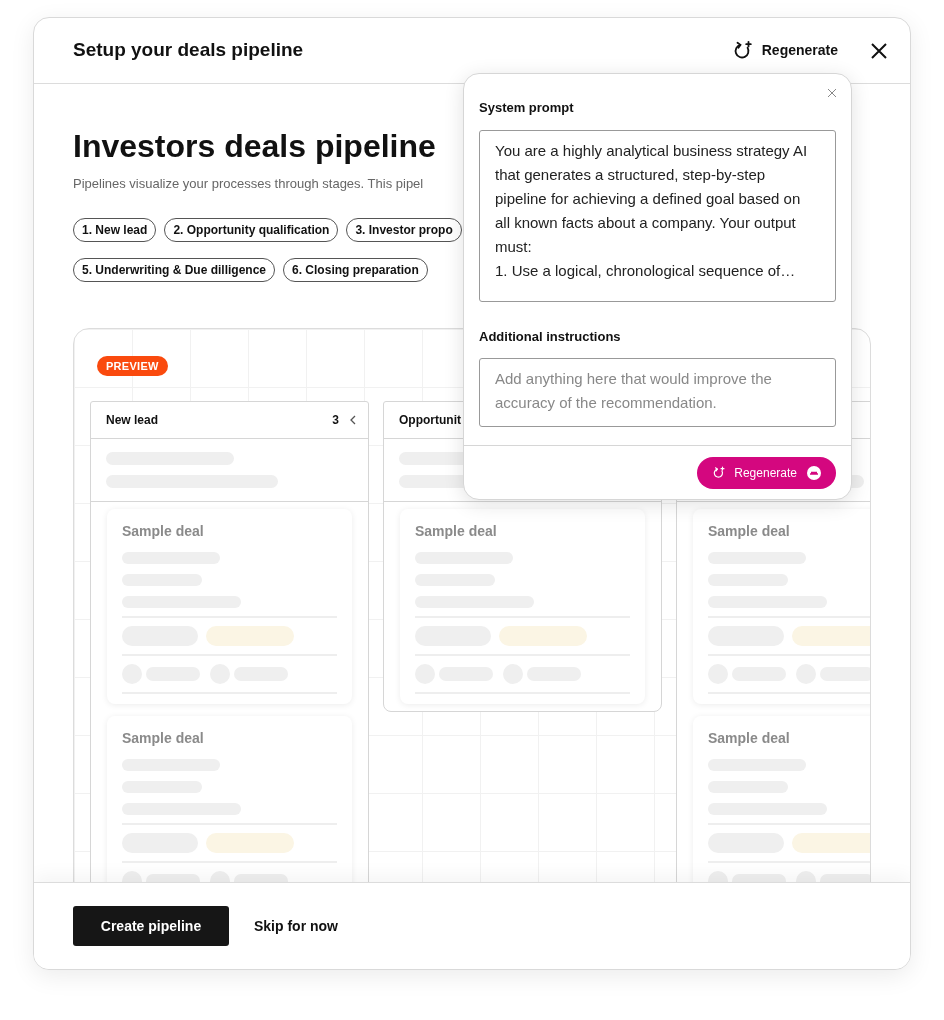 The width and height of the screenshot is (944, 1020). What do you see at coordinates (353, 419) in the screenshot?
I see `collapse-icon` at bounding box center [353, 419].